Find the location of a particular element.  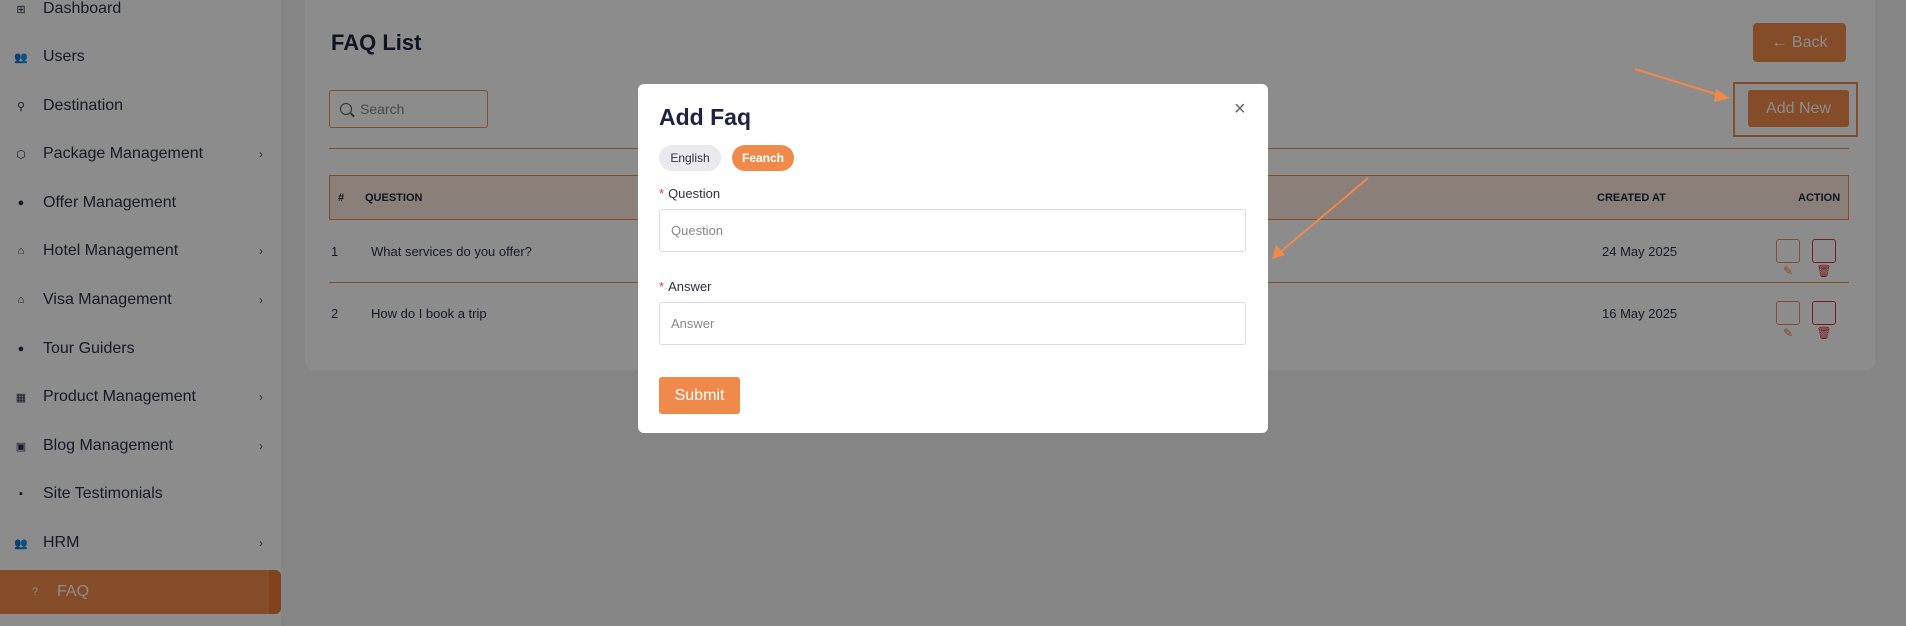

close-icon: × is located at coordinates (1240, 109).